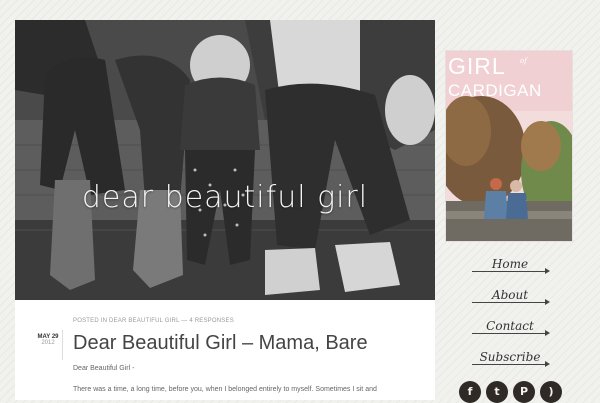  I want to click on brand-name-top: GIRL, so click(477, 66).